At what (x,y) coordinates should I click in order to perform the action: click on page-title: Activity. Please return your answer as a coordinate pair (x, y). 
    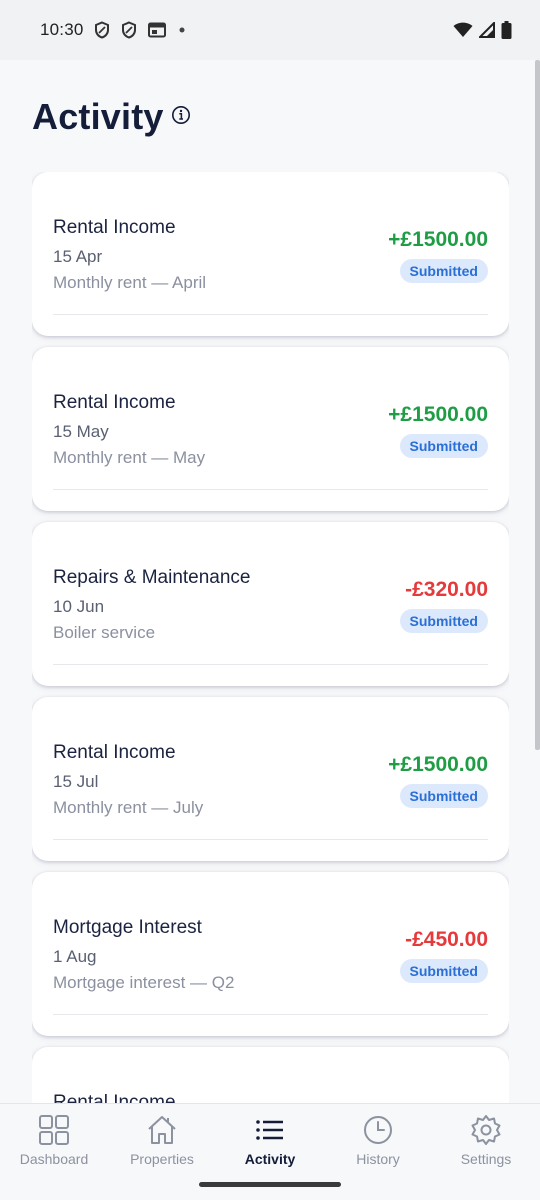
    Looking at the image, I should click on (98, 116).